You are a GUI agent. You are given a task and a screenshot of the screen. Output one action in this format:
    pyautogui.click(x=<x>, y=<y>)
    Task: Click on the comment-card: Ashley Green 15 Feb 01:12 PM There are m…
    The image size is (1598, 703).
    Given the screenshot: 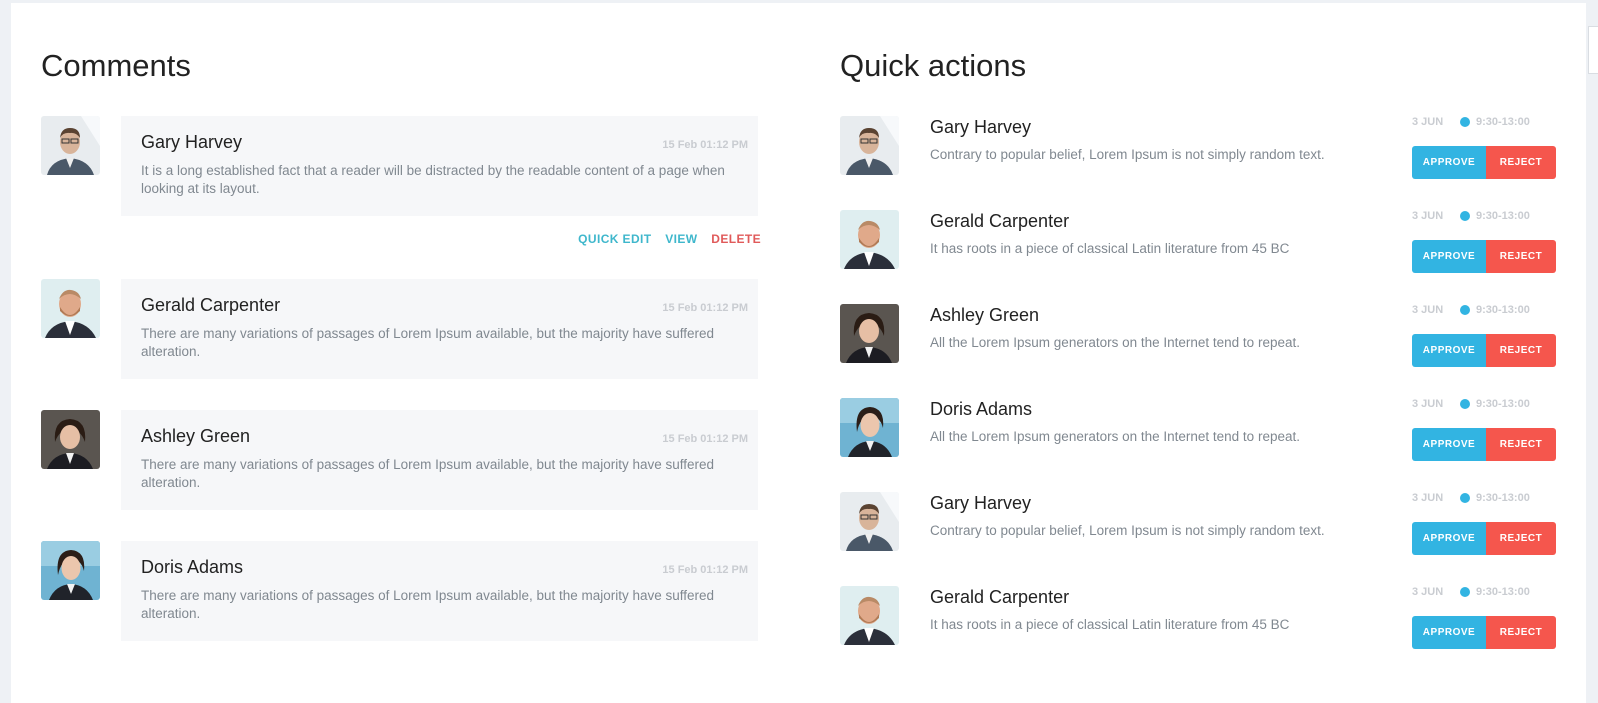 What is the action you would take?
    pyautogui.click(x=439, y=460)
    